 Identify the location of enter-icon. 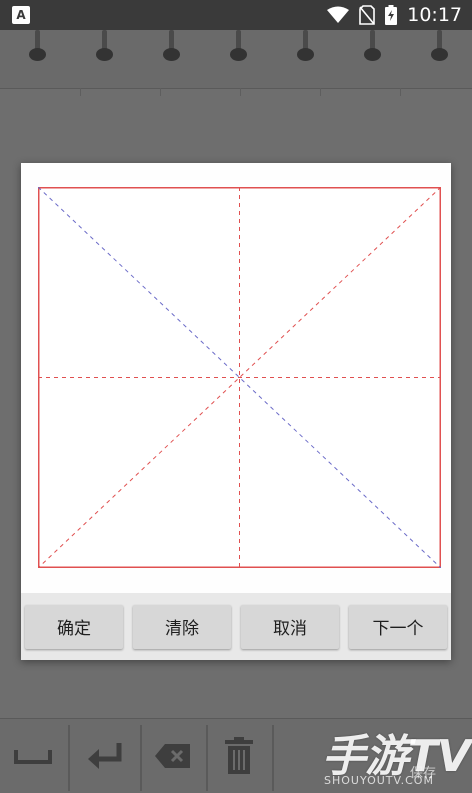
(105, 756).